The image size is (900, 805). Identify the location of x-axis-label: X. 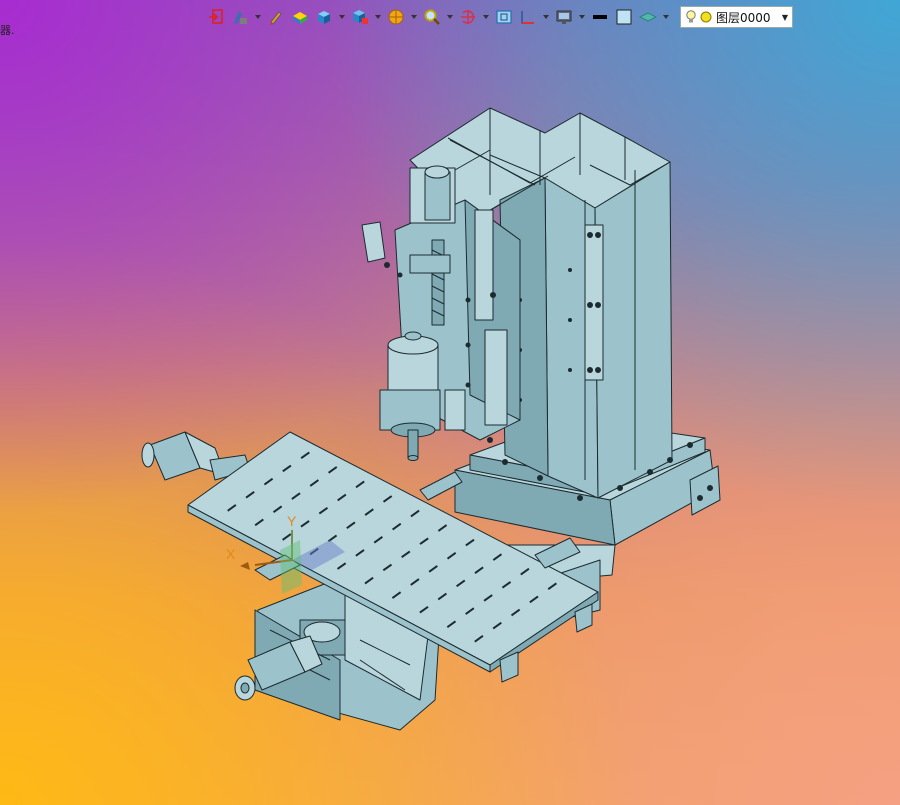
(231, 554).